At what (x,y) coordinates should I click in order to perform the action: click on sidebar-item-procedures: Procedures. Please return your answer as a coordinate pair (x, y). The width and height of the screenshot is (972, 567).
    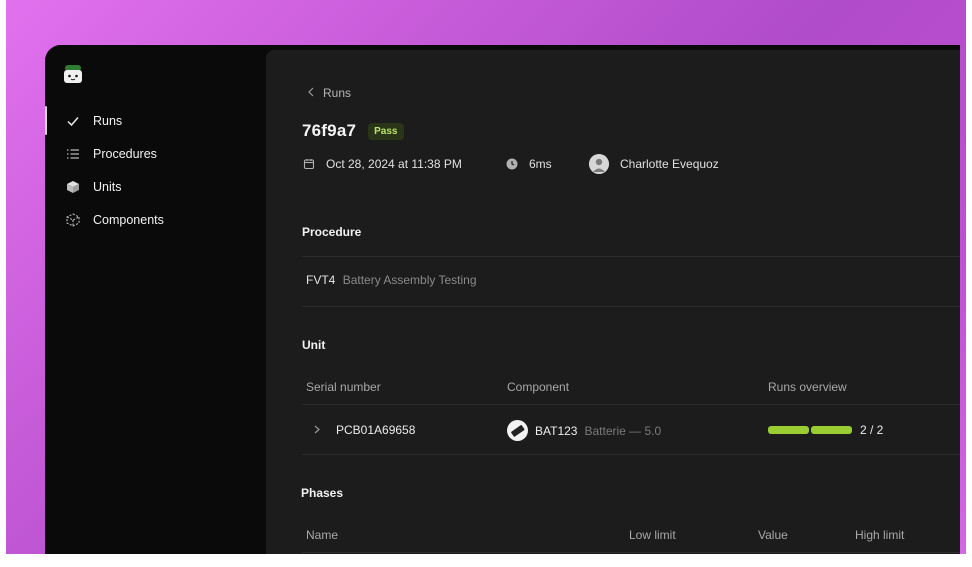
    Looking at the image, I should click on (155, 153).